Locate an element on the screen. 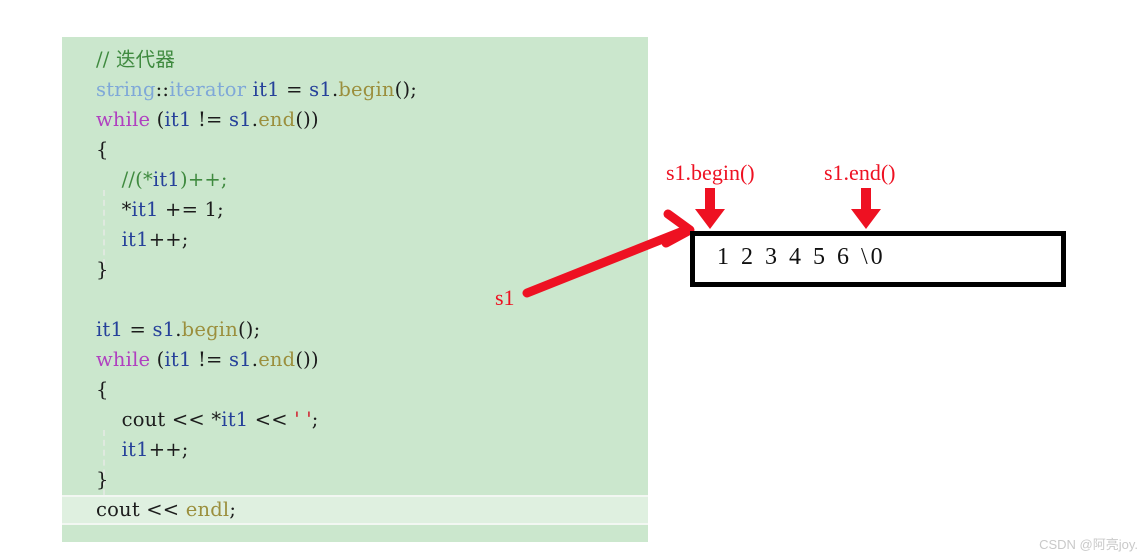  code-token: string is located at coordinates (126, 89).